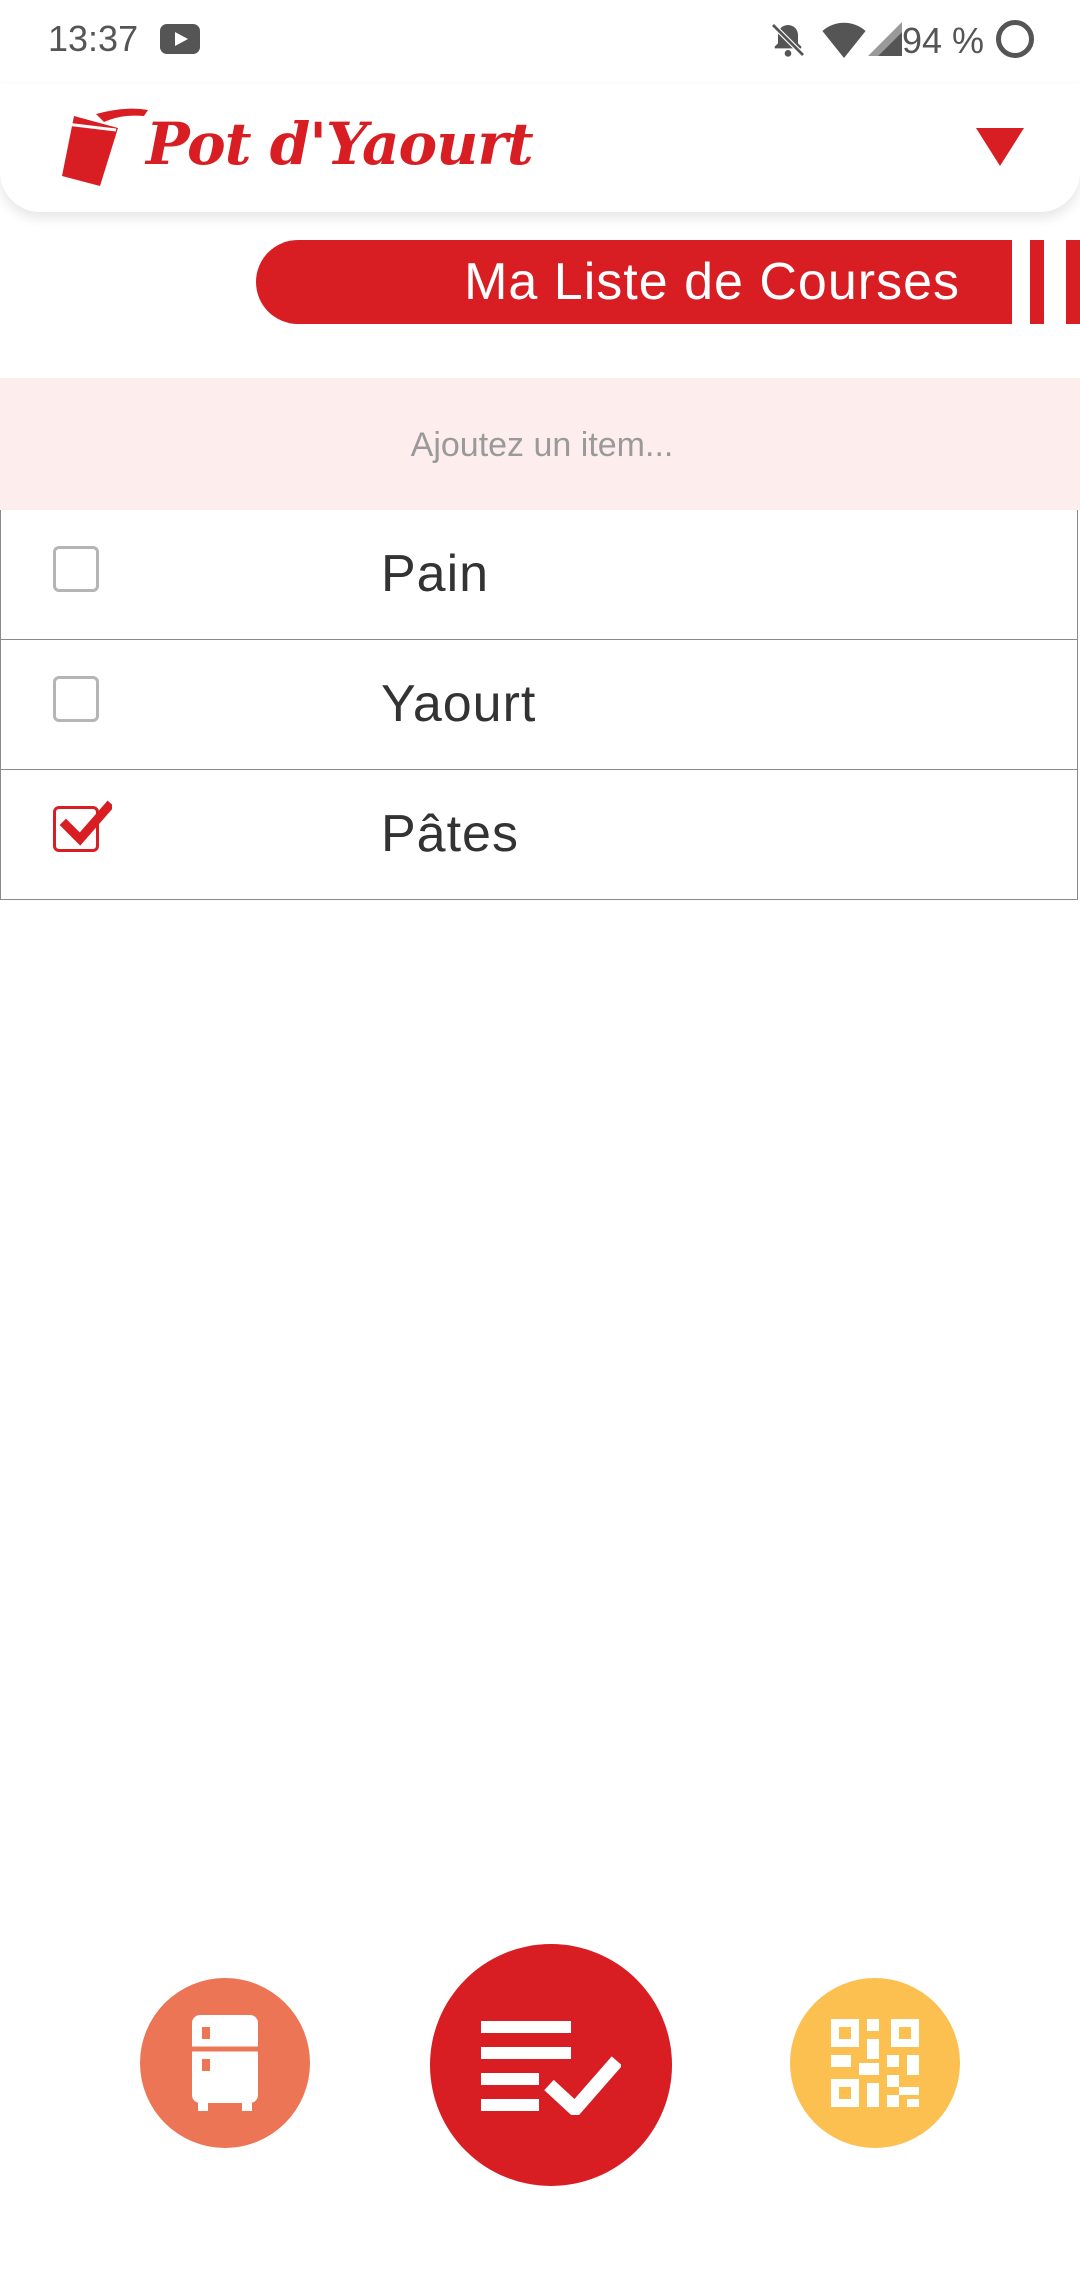  I want to click on list-item: Yaourt, so click(539, 705).